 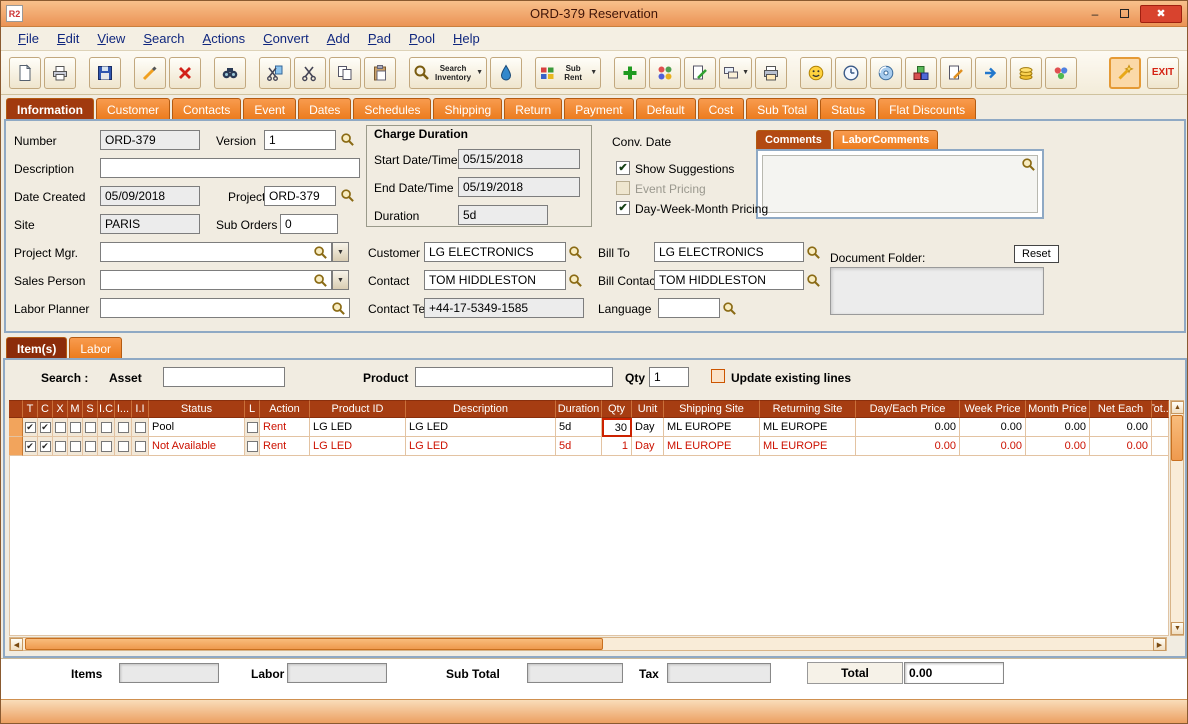 I want to click on cell-chk-l, so click(x=252, y=446).